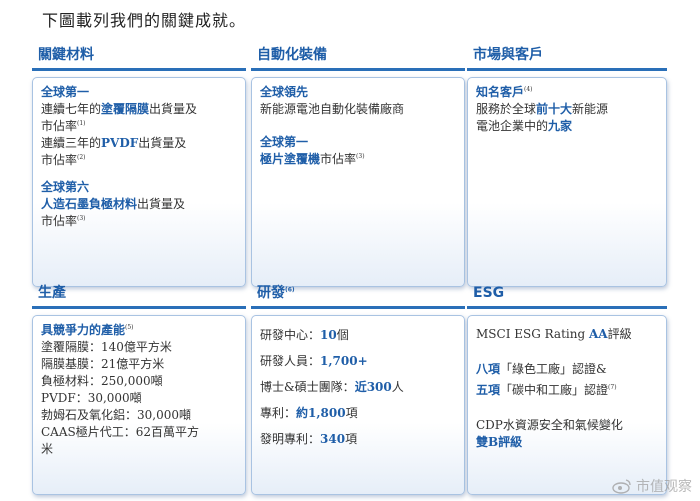 This screenshot has height=501, width=700. Describe the element at coordinates (664, 487) in the screenshot. I see `watermark-text: 市值观察` at that location.